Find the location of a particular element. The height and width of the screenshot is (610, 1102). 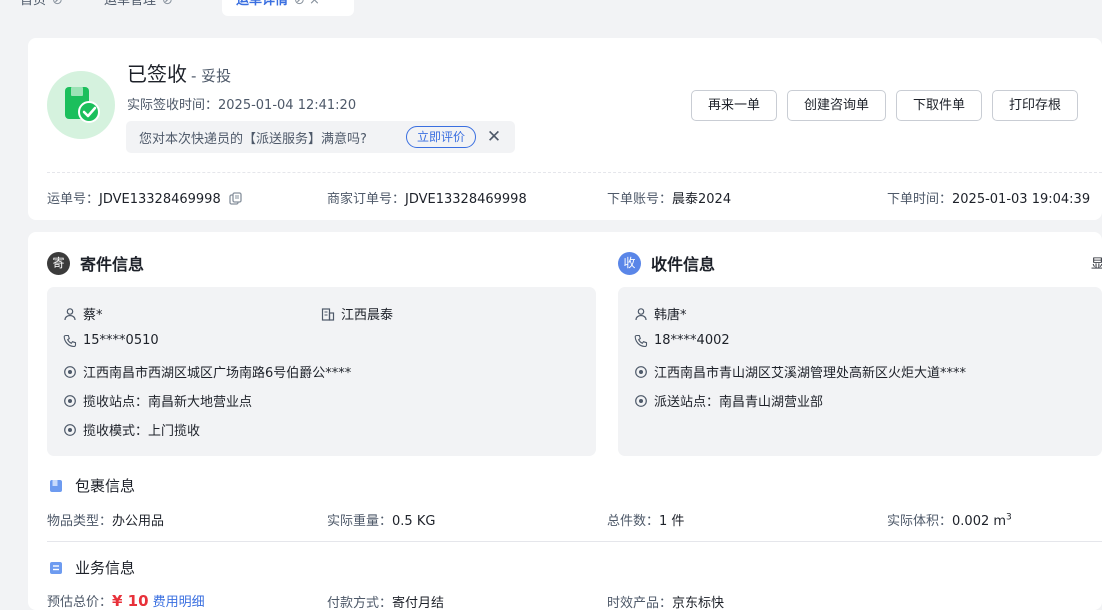

waybill-number: 运单号：JDVE13328469998 is located at coordinates (144, 197).